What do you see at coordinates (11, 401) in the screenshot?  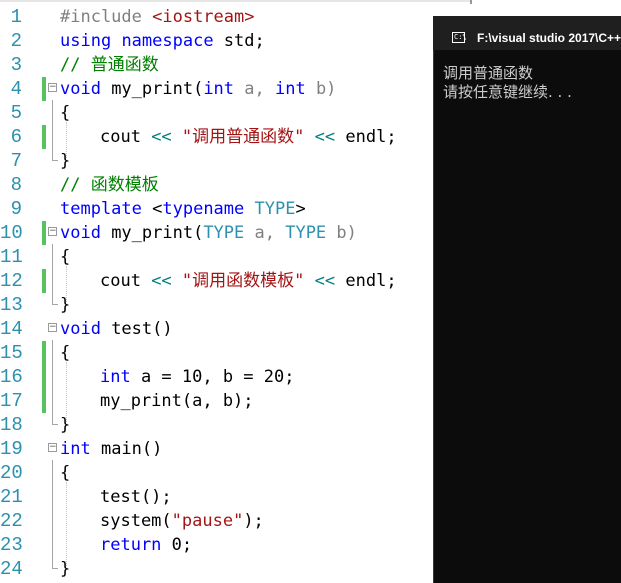 I see `line-number: 17` at bounding box center [11, 401].